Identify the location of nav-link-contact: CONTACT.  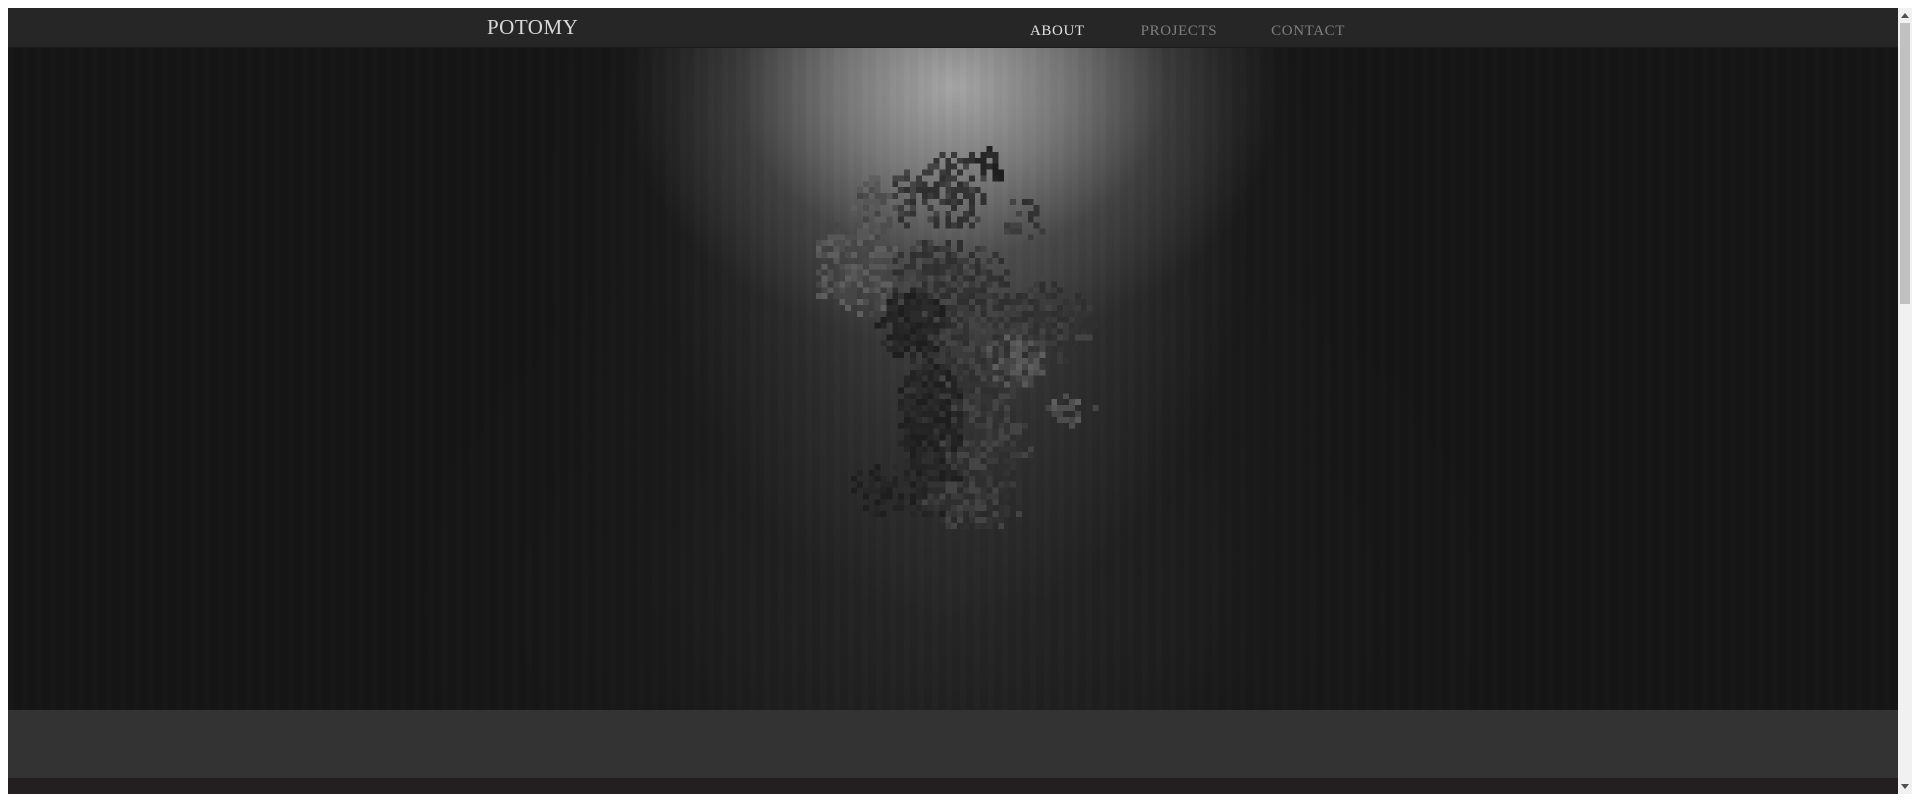
(1308, 31).